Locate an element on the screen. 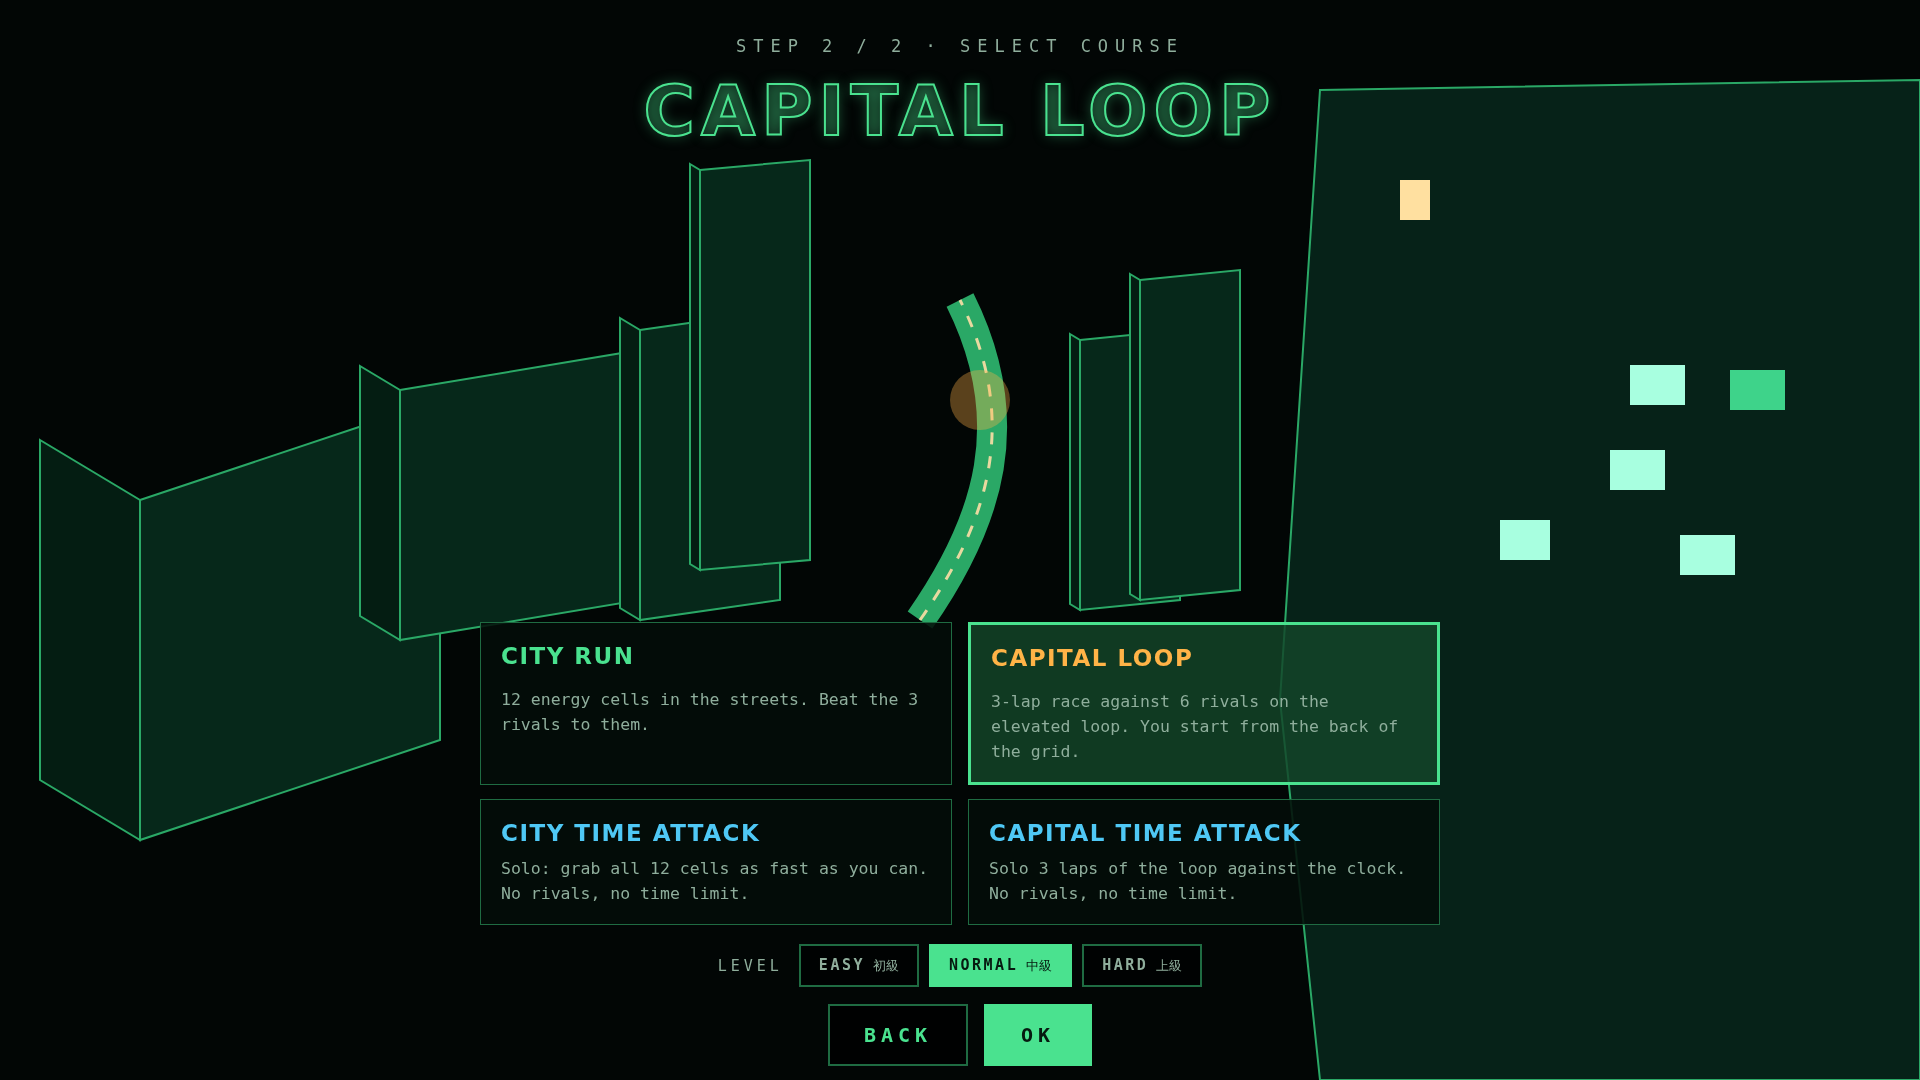  course-card: CAPITAL TIME ATTACK Solo 3 laps of the loop against the clock. No rivals, no time limit. is located at coordinates (1204, 862).